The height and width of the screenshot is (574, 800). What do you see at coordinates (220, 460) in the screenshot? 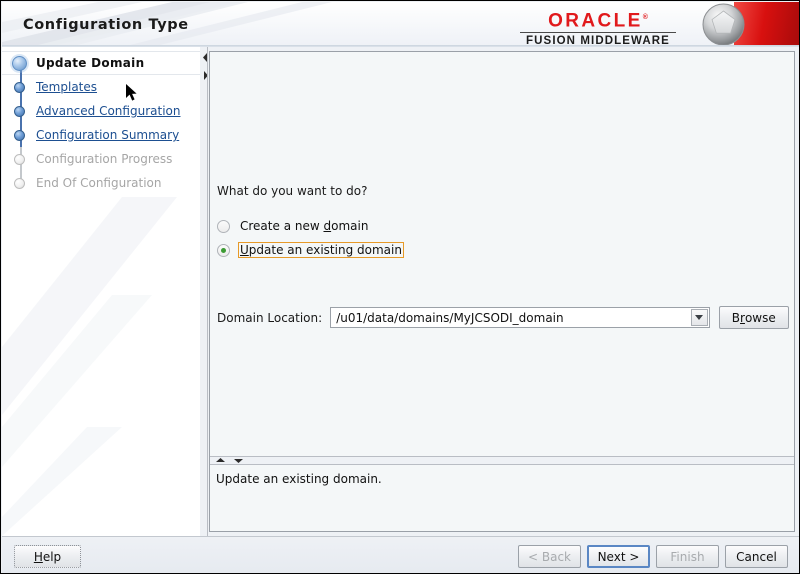
I see `splitter-collapse-up-icon` at bounding box center [220, 460].